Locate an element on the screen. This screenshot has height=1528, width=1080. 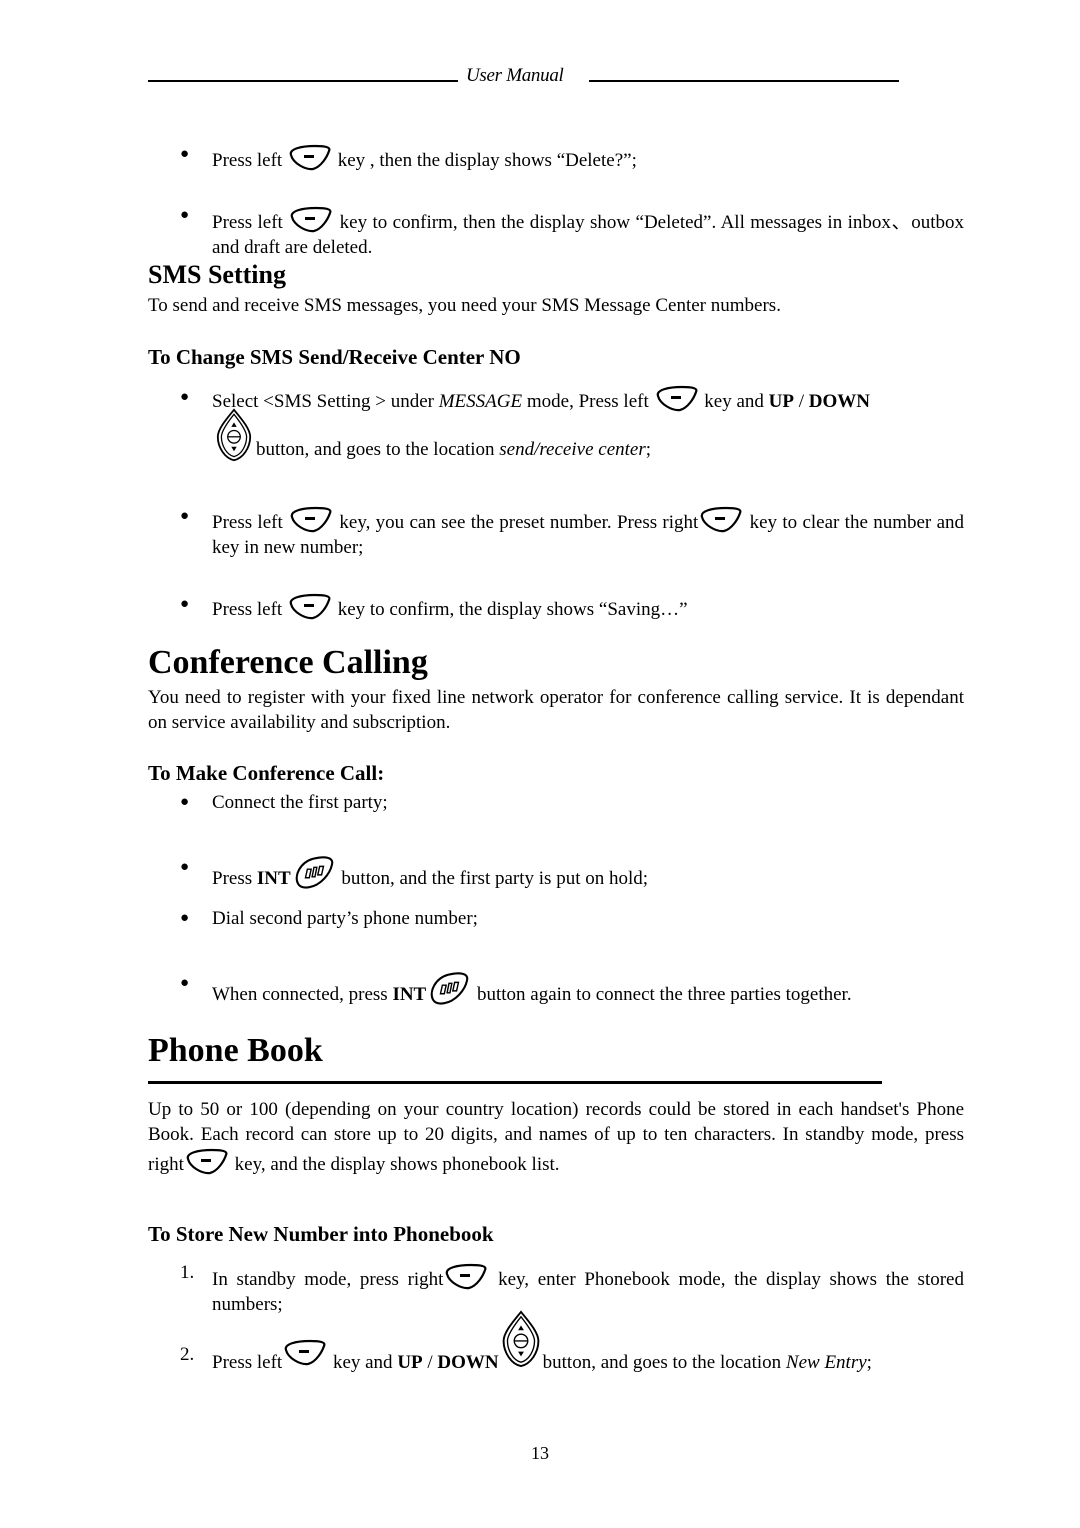
list-item: Connect the first party; is located at coordinates (588, 802).